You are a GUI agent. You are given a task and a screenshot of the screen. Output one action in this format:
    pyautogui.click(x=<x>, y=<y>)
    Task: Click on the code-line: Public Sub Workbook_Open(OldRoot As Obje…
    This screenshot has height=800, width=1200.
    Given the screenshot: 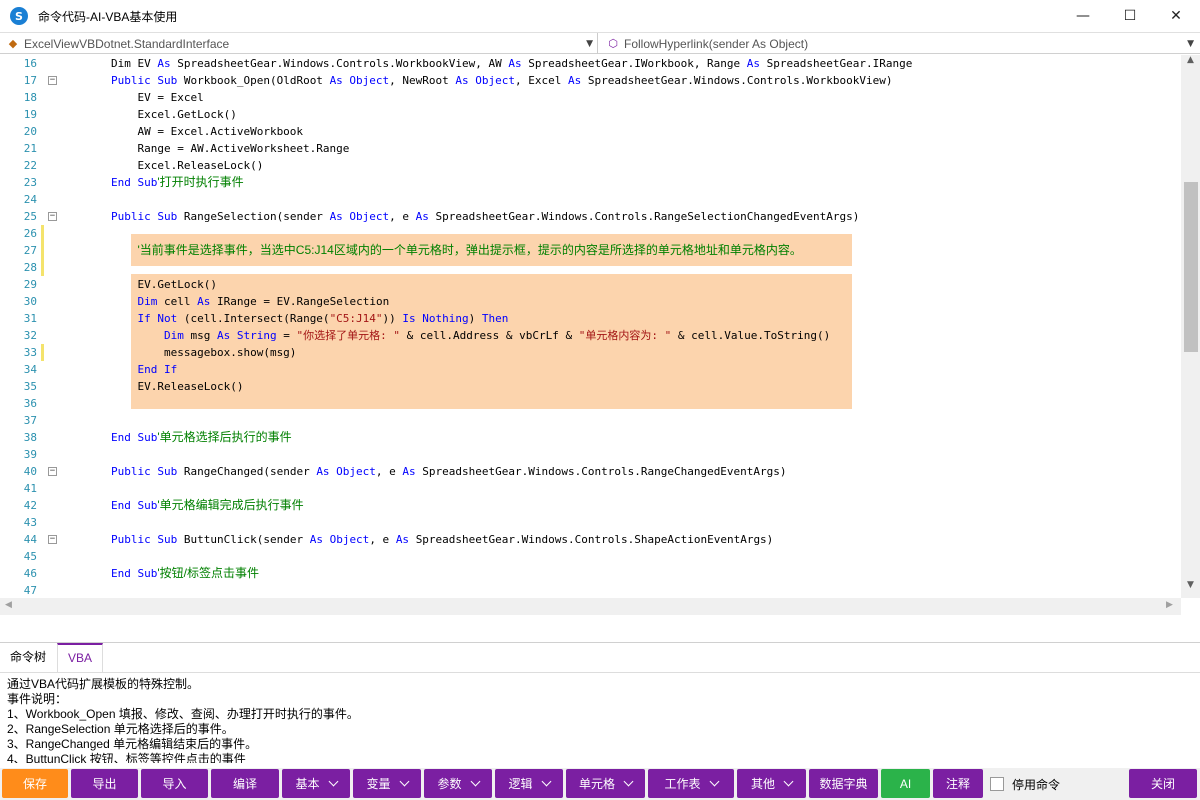 What is the action you would take?
    pyautogui.click(x=502, y=80)
    